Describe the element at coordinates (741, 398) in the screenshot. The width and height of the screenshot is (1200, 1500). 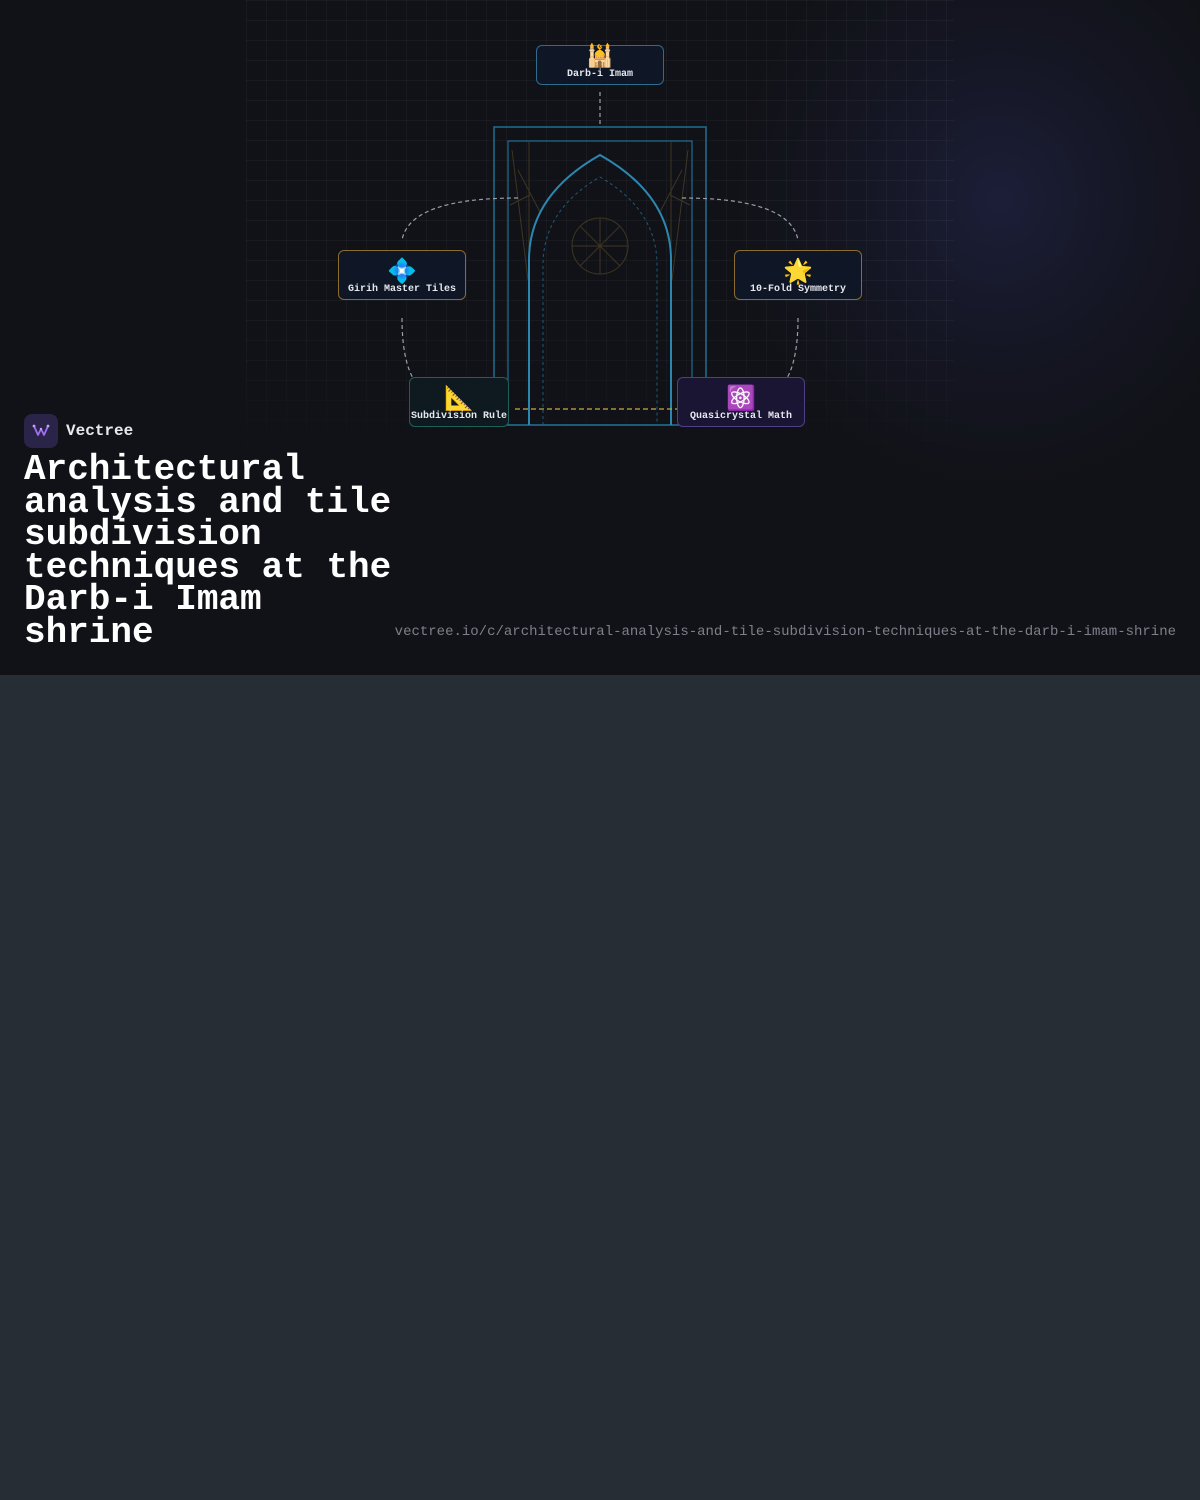
I see `atom-icon: ⚛️` at that location.